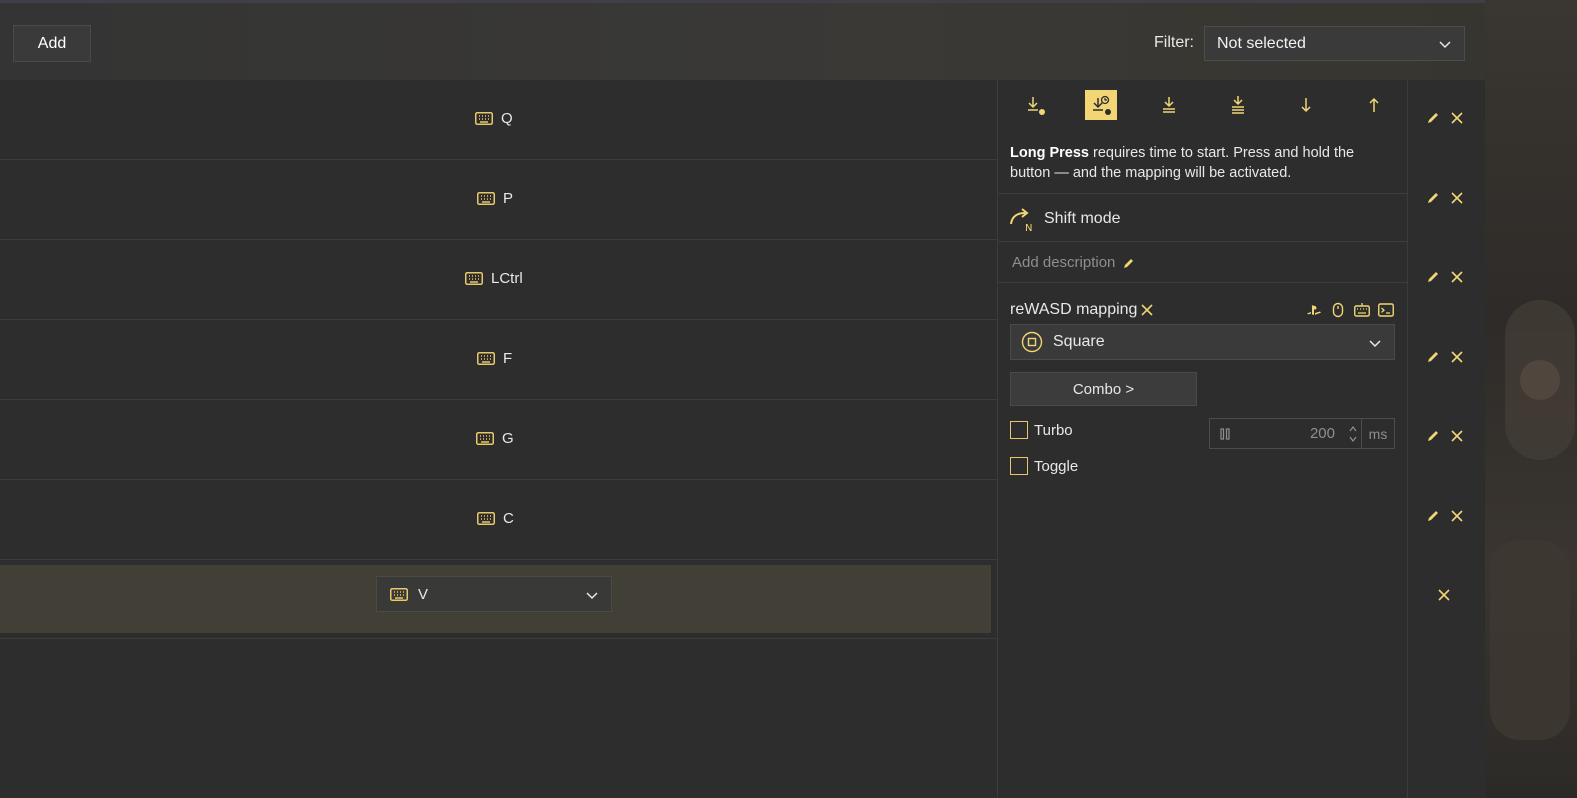 This screenshot has width=1577, height=798. I want to click on mapping-key: Q, so click(494, 118).